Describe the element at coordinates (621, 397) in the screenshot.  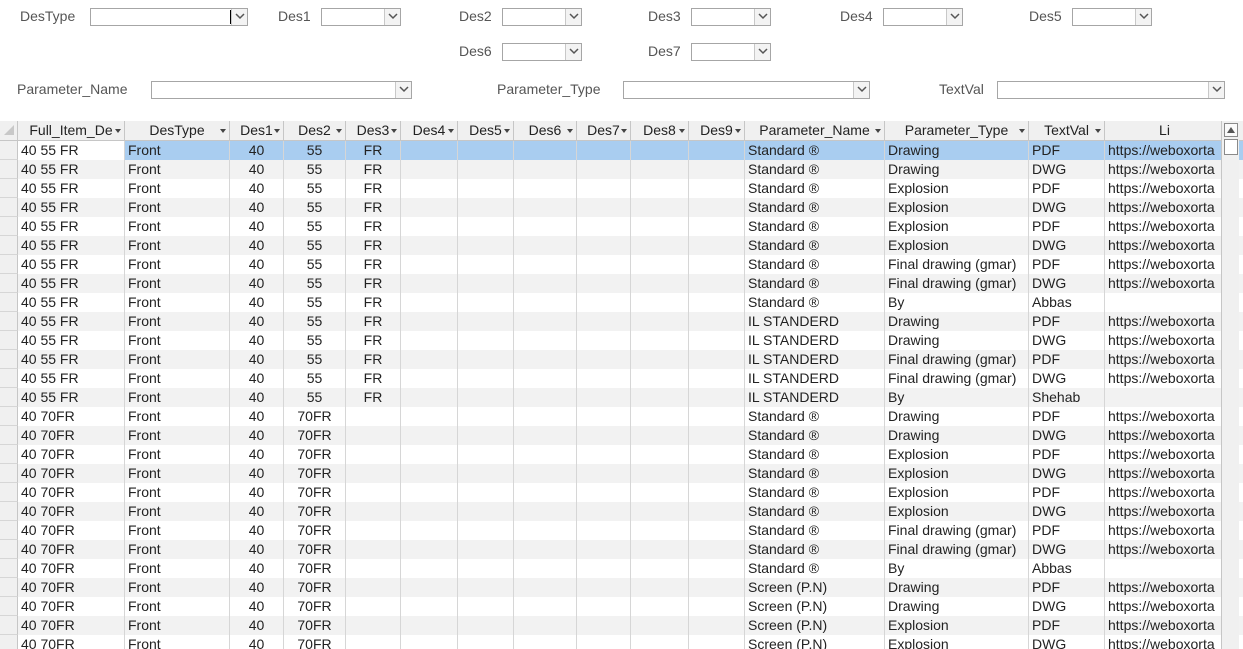
I see `table-row: 40 55 FR Front 40 55 FR IL STANDERD By Shehab` at that location.